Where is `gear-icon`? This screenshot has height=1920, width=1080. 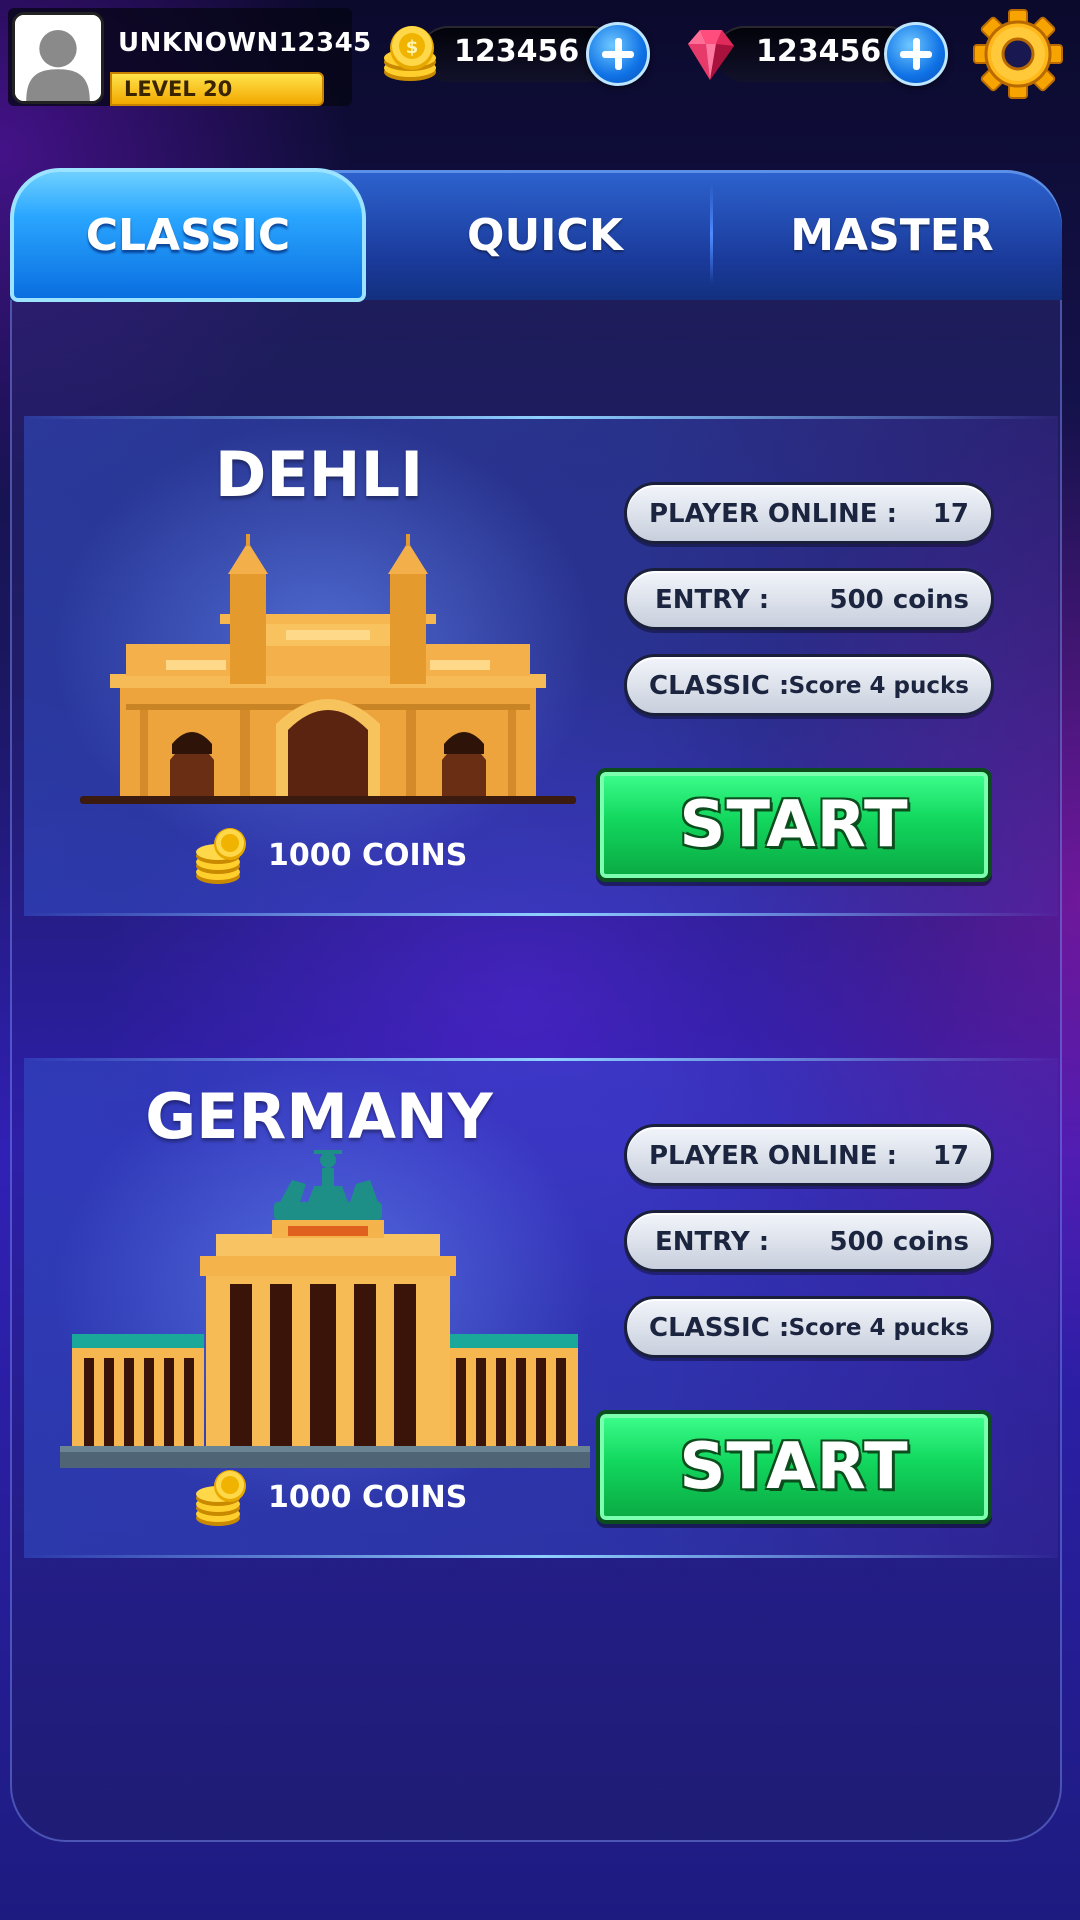
gear-icon is located at coordinates (1018, 54).